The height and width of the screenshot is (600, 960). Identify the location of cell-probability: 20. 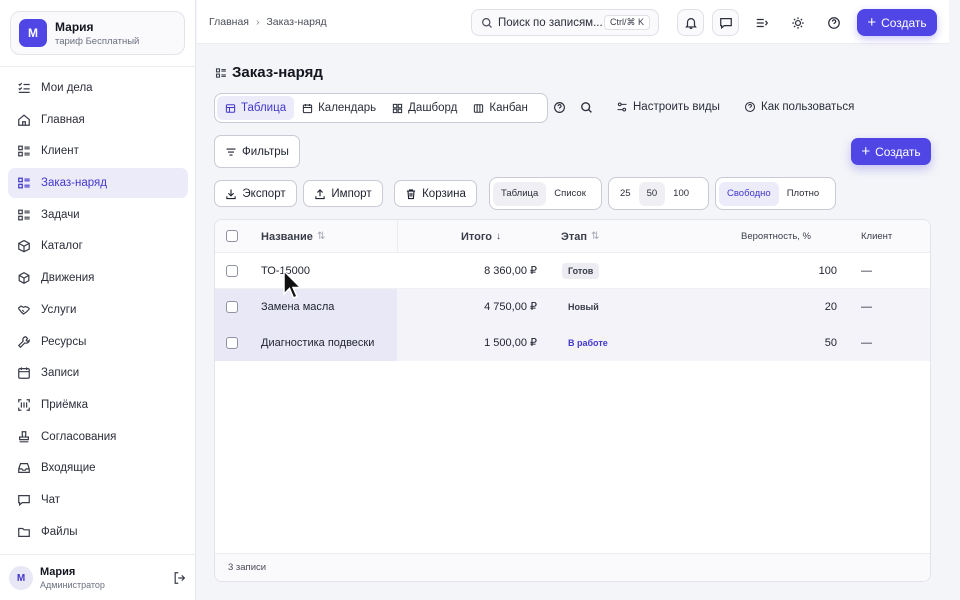
(830, 306).